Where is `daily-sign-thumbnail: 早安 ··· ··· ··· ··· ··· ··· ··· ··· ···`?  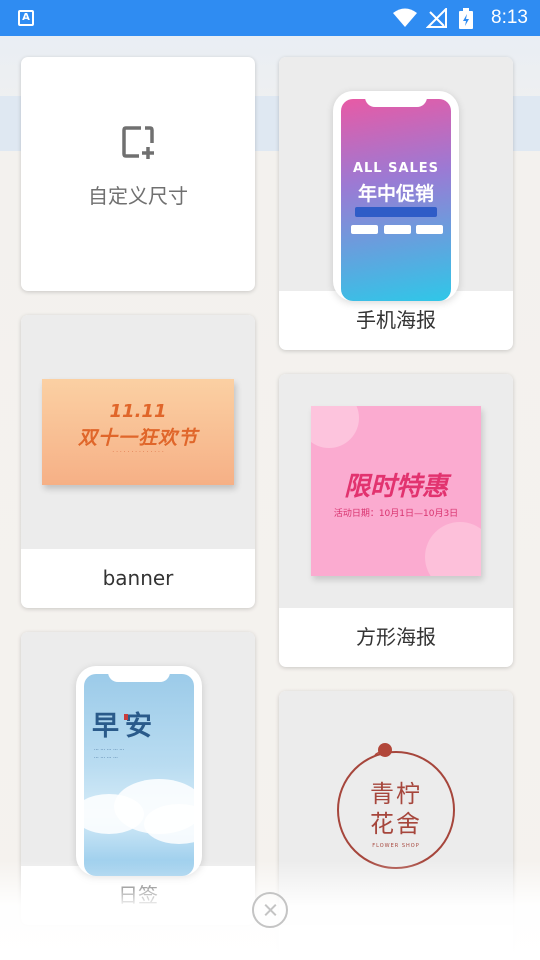 daily-sign-thumbnail: 早安 ··· ··· ··· ··· ··· ··· ··· ··· ··· is located at coordinates (138, 754).